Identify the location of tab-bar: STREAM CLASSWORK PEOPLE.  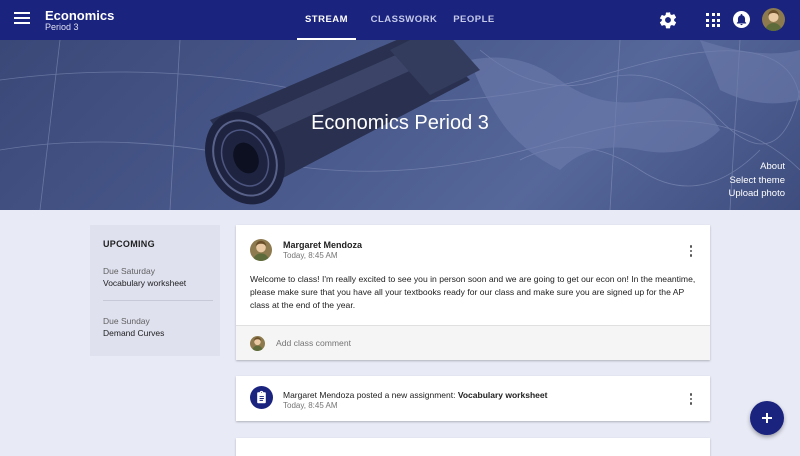
(398, 20).